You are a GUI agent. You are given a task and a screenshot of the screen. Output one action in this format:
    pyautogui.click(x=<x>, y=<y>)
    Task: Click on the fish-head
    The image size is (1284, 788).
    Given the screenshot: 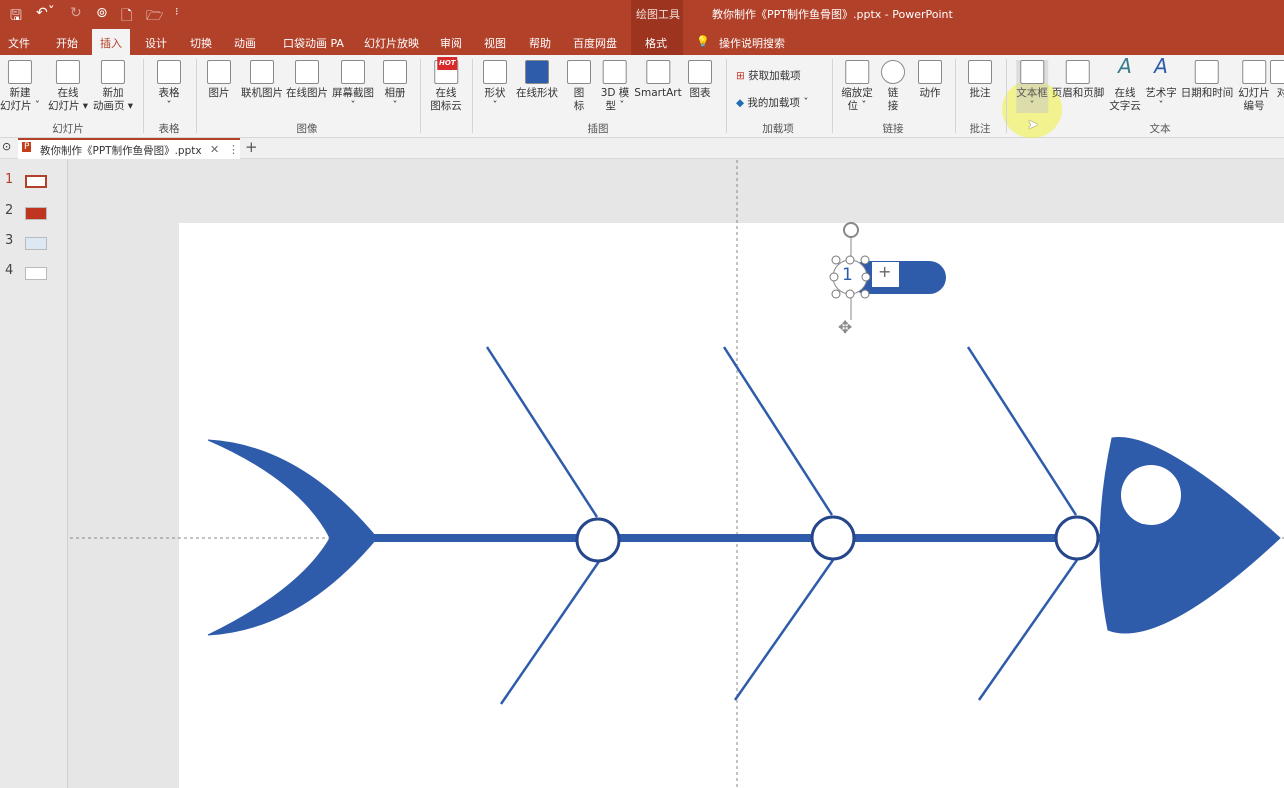 What is the action you would take?
    pyautogui.click(x=1190, y=535)
    